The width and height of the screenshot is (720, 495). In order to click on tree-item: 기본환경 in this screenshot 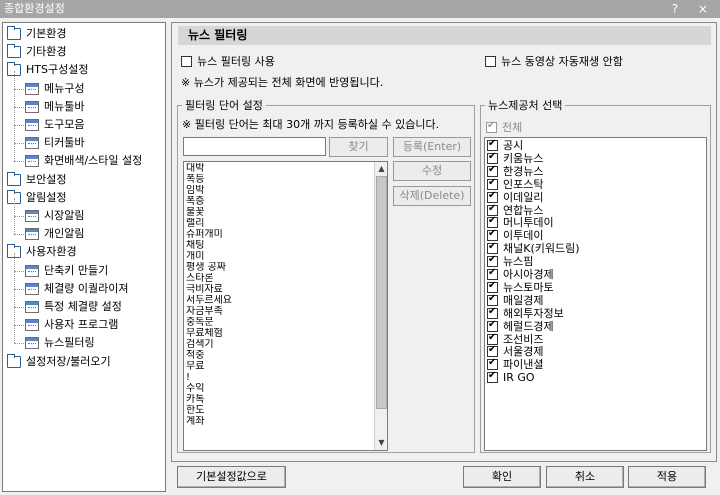, I will do `click(83, 34)`.